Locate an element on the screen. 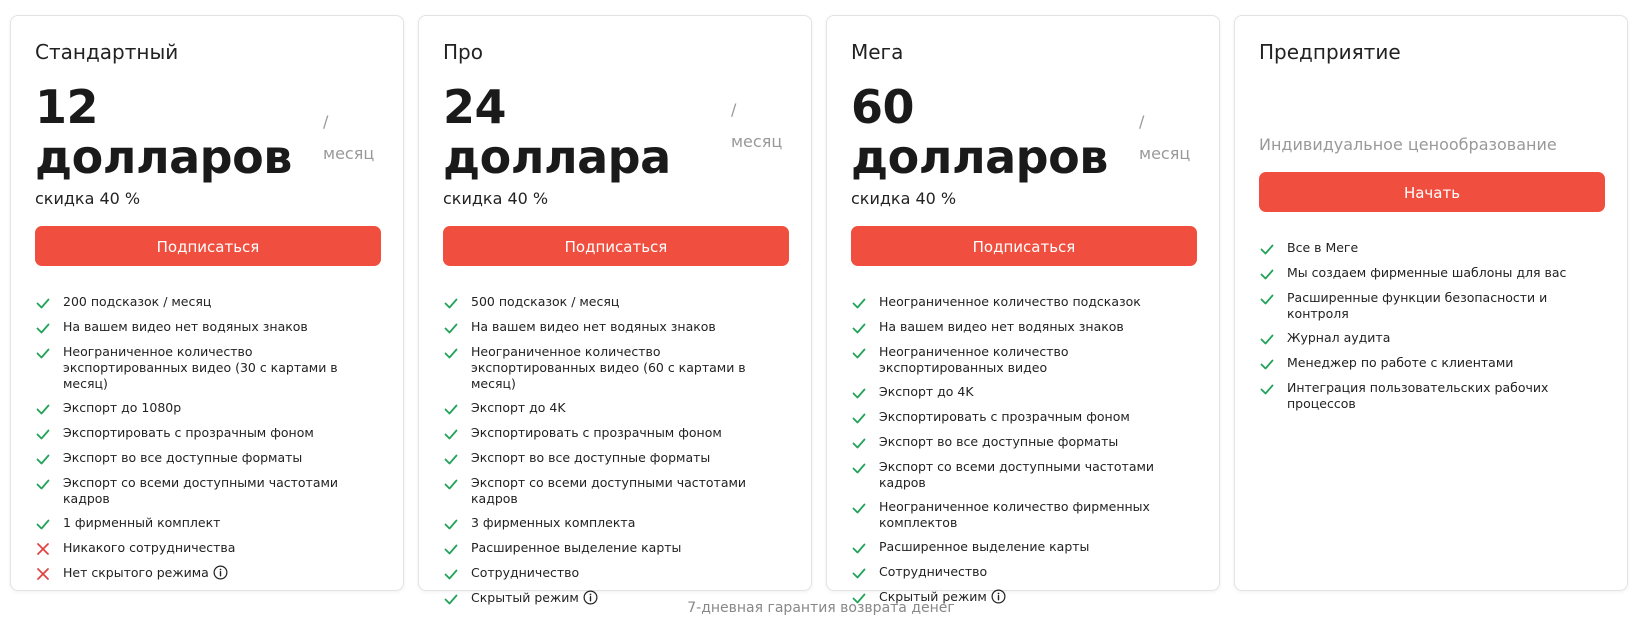 This screenshot has width=1642, height=634. feature-item: Никакого сотрудничества is located at coordinates (207, 548).